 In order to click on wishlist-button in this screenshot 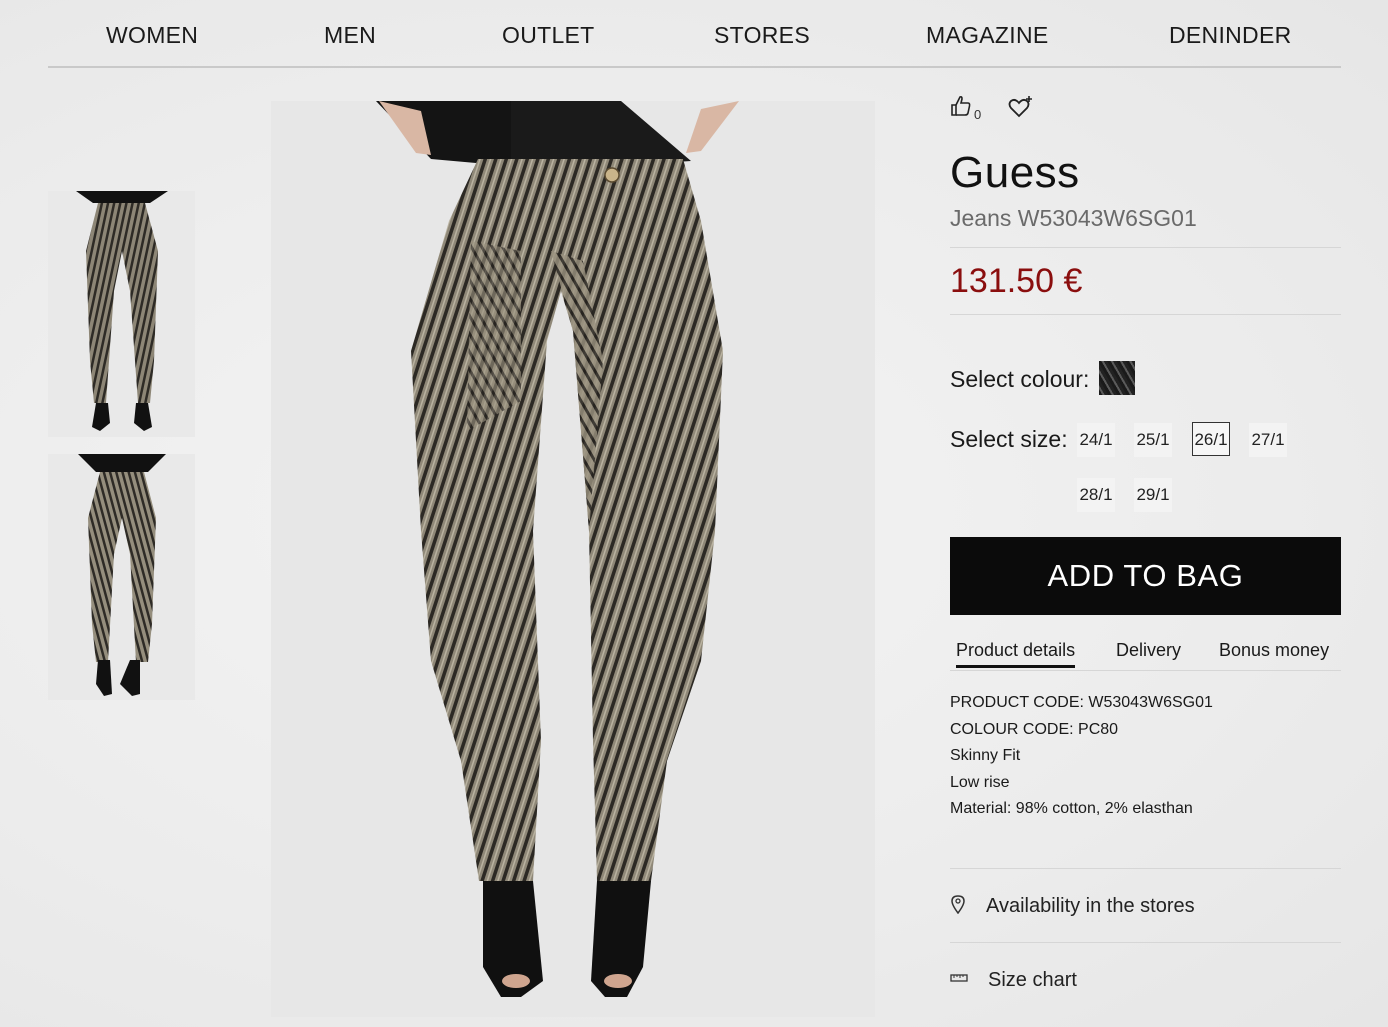, I will do `click(1021, 109)`.